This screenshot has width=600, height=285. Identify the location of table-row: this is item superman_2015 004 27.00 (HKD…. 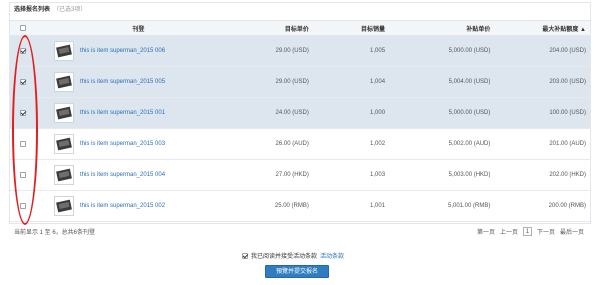
(300, 175).